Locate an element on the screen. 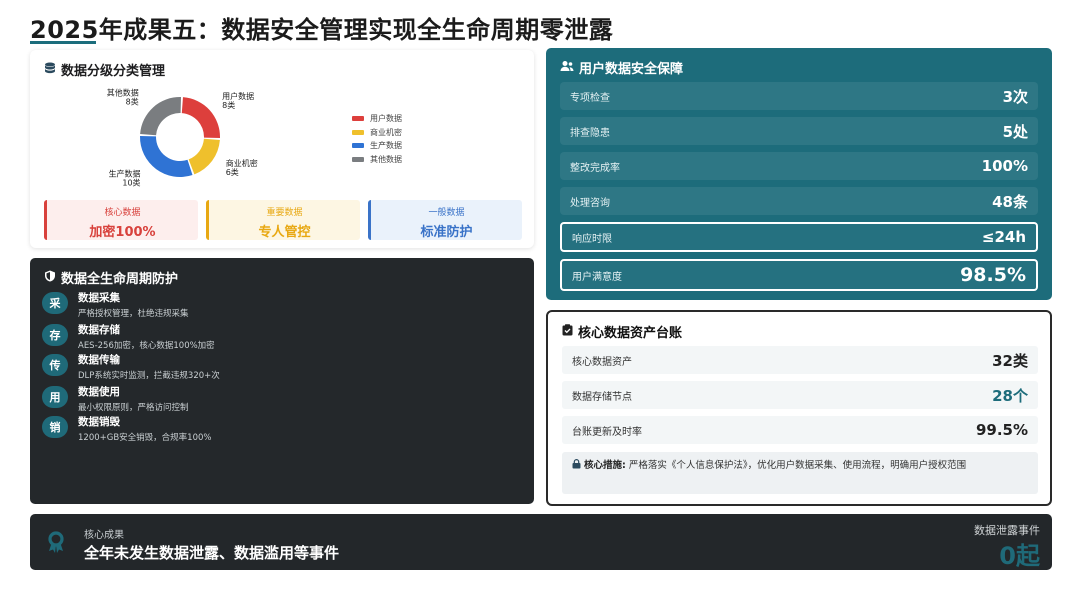 Image resolution: width=1080 pixels, height=608 pixels. legend-item: 其他数据 is located at coordinates (377, 160).